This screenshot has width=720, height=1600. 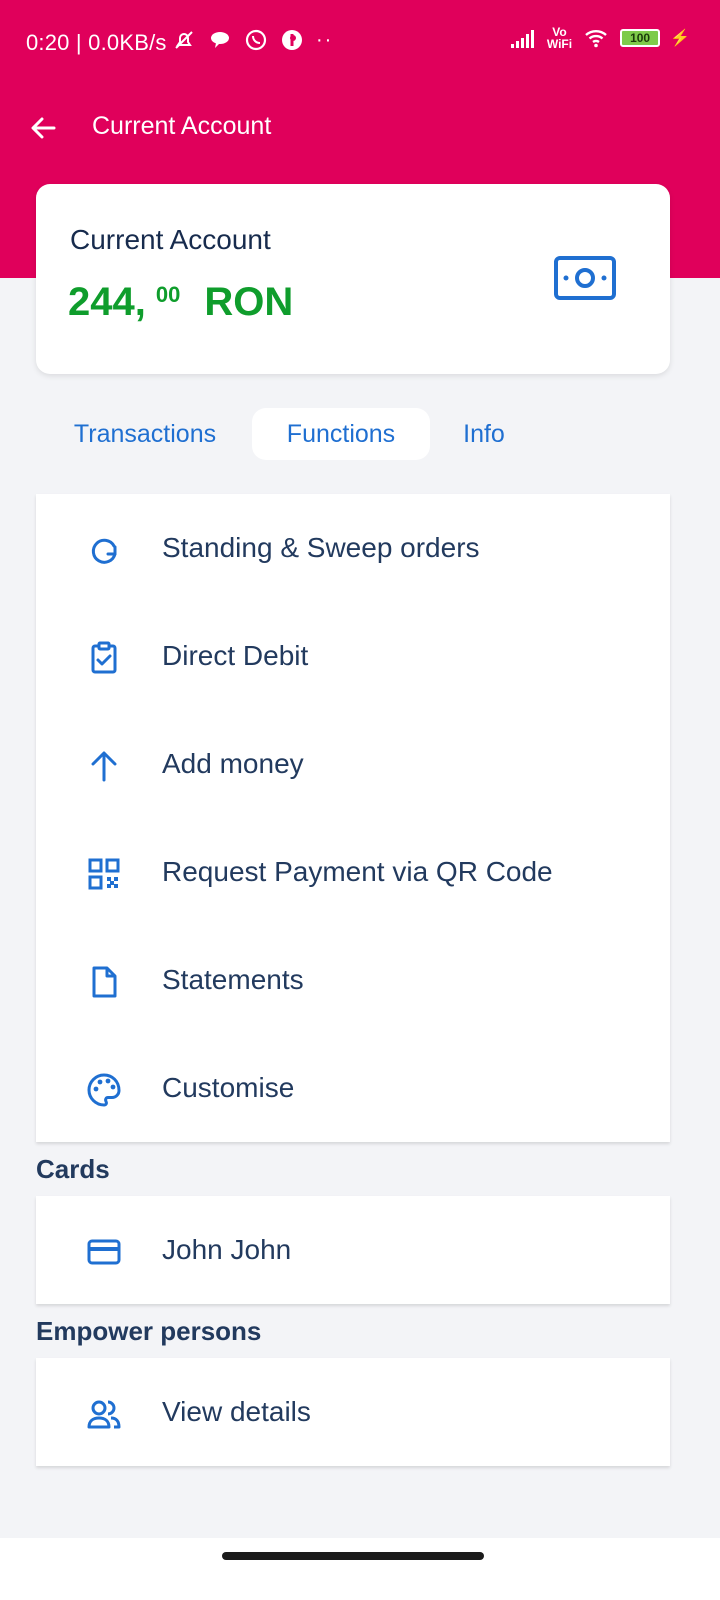 What do you see at coordinates (104, 766) in the screenshot?
I see `arrow-up-icon` at bounding box center [104, 766].